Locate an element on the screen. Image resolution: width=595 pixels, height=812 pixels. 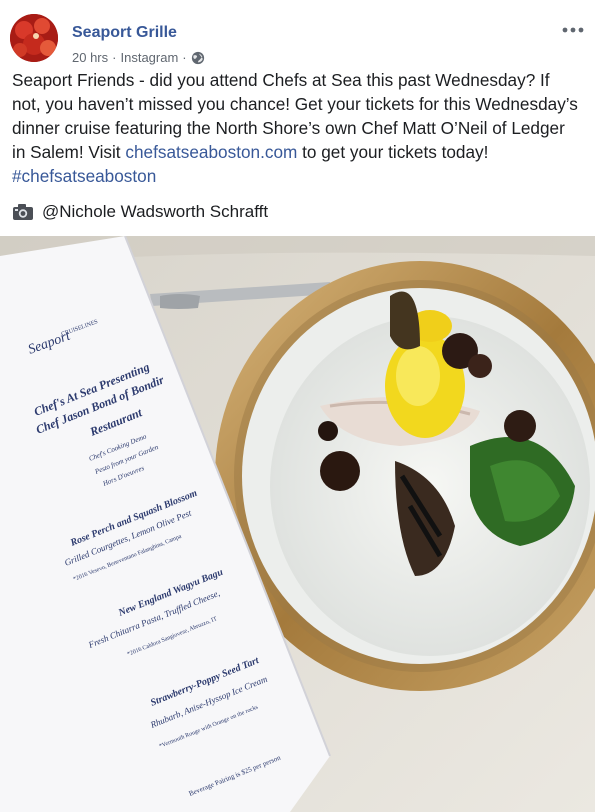
page-name-link: Seaport Grille is located at coordinates (124, 33).